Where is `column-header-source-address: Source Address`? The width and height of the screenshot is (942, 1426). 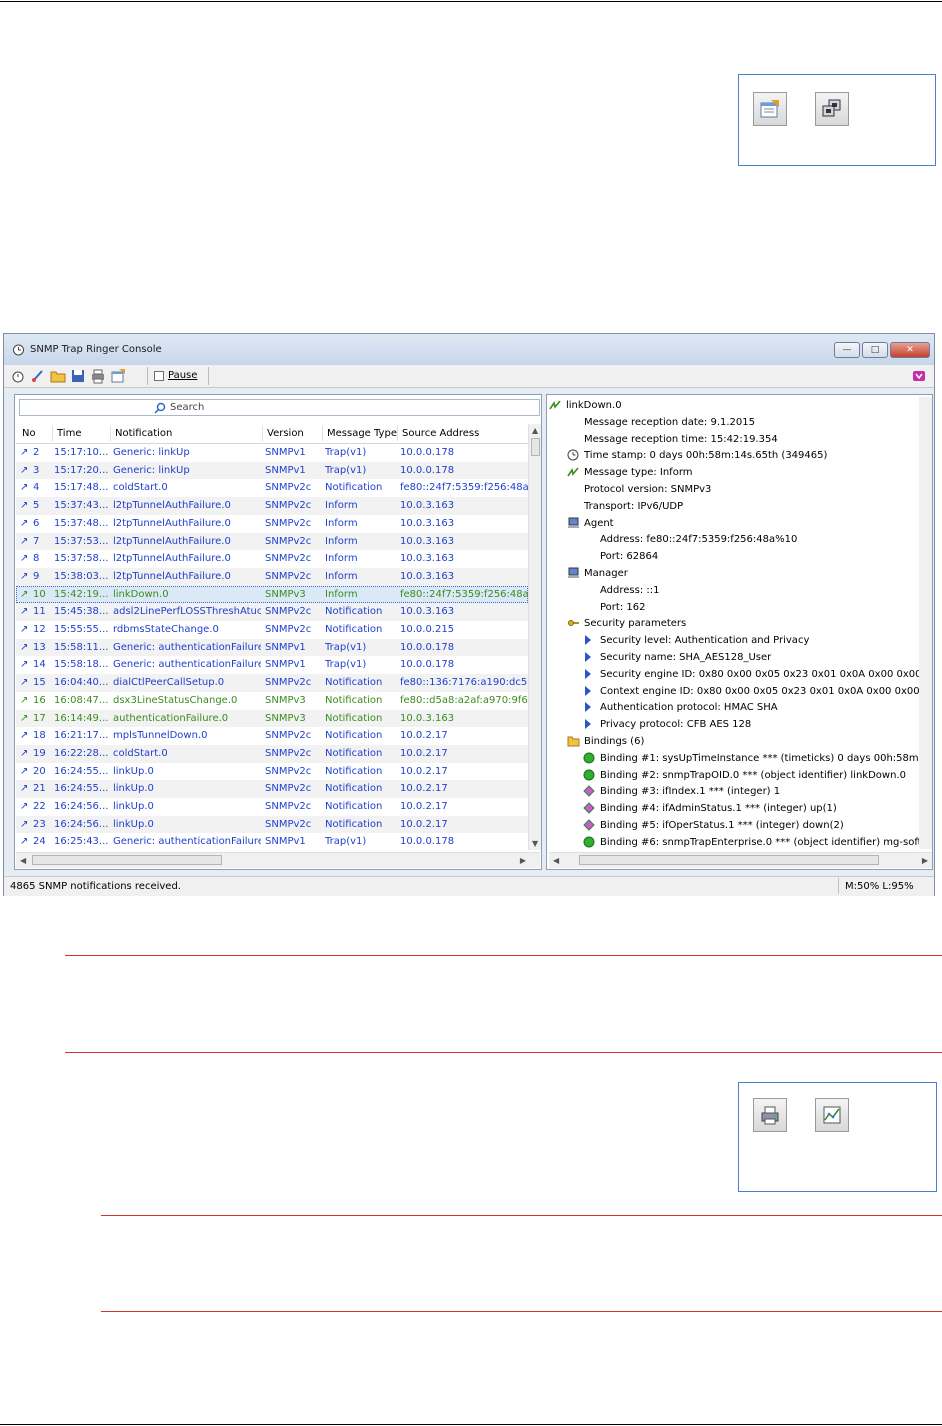
column-header-source-address: Source Address is located at coordinates (440, 433).